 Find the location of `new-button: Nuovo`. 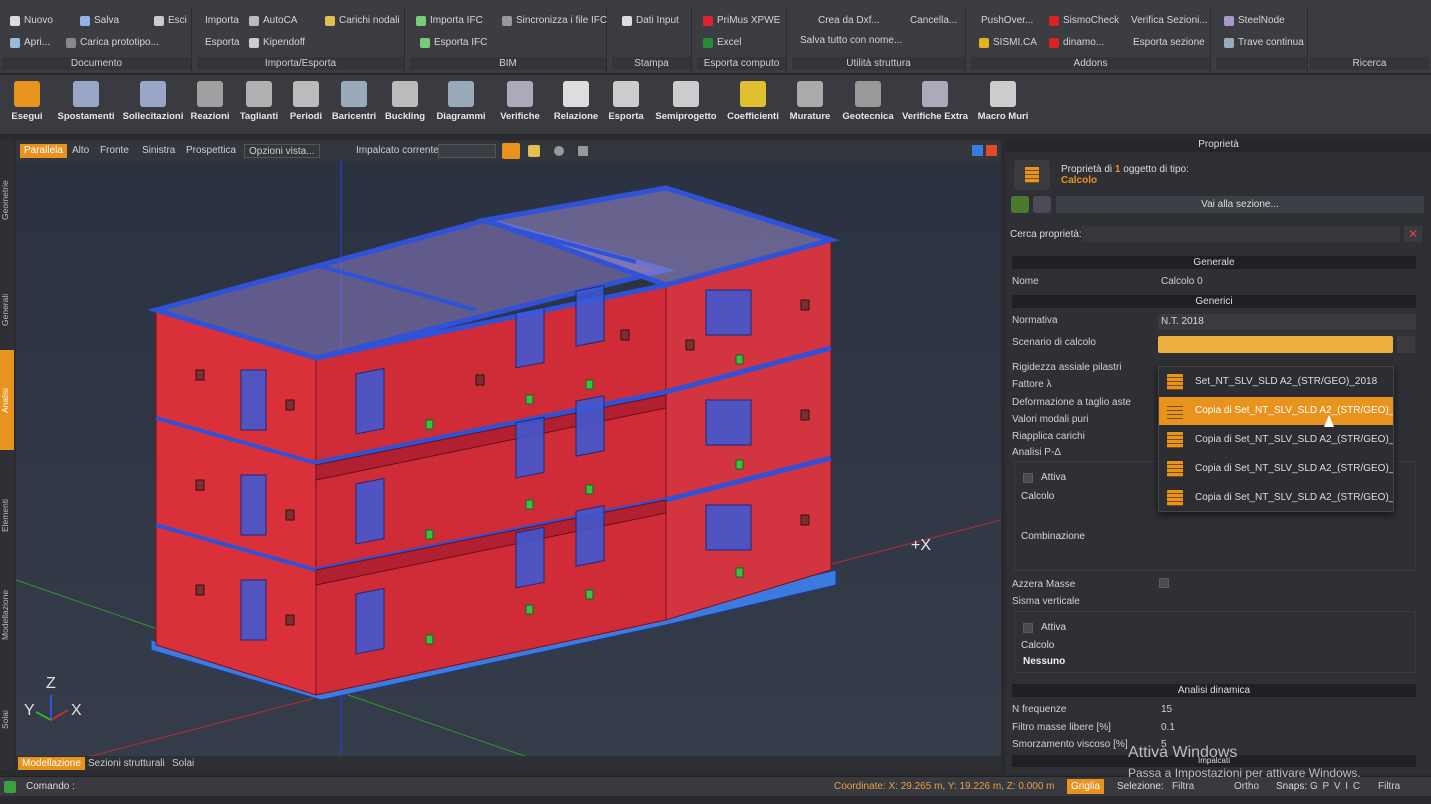

new-button: Nuovo is located at coordinates (31, 21).